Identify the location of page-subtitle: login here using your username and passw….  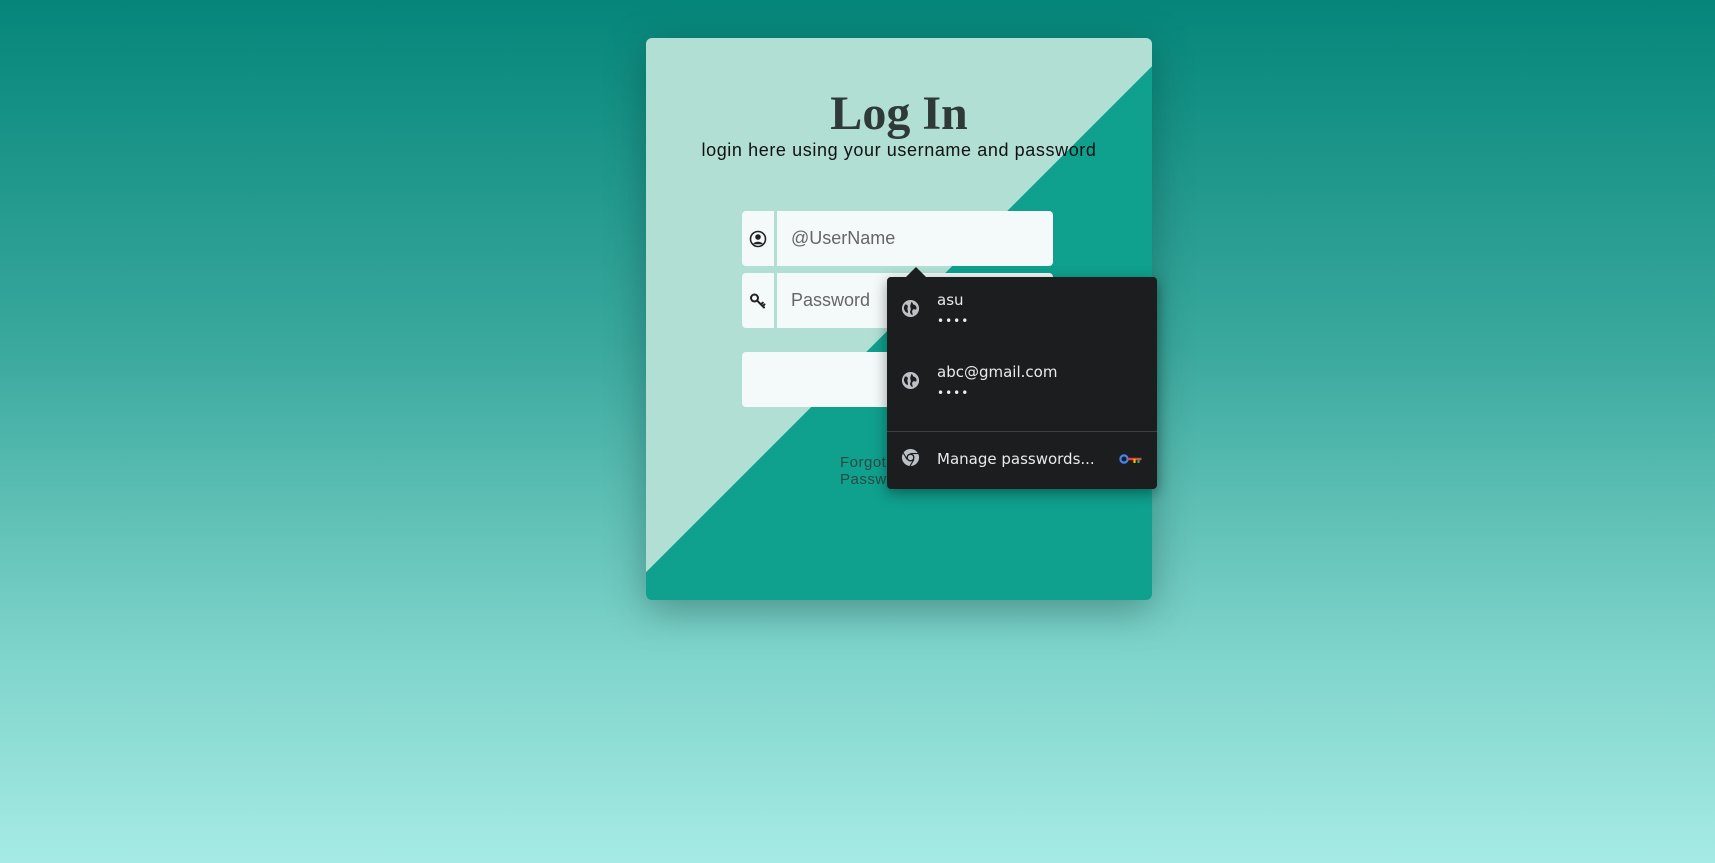
(899, 150).